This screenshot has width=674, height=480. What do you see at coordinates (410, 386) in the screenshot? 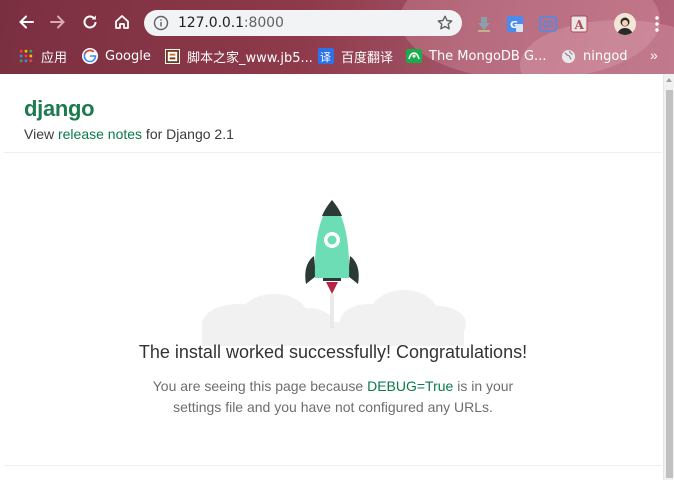
I see `debug-setting: DEBUG=True` at bounding box center [410, 386].